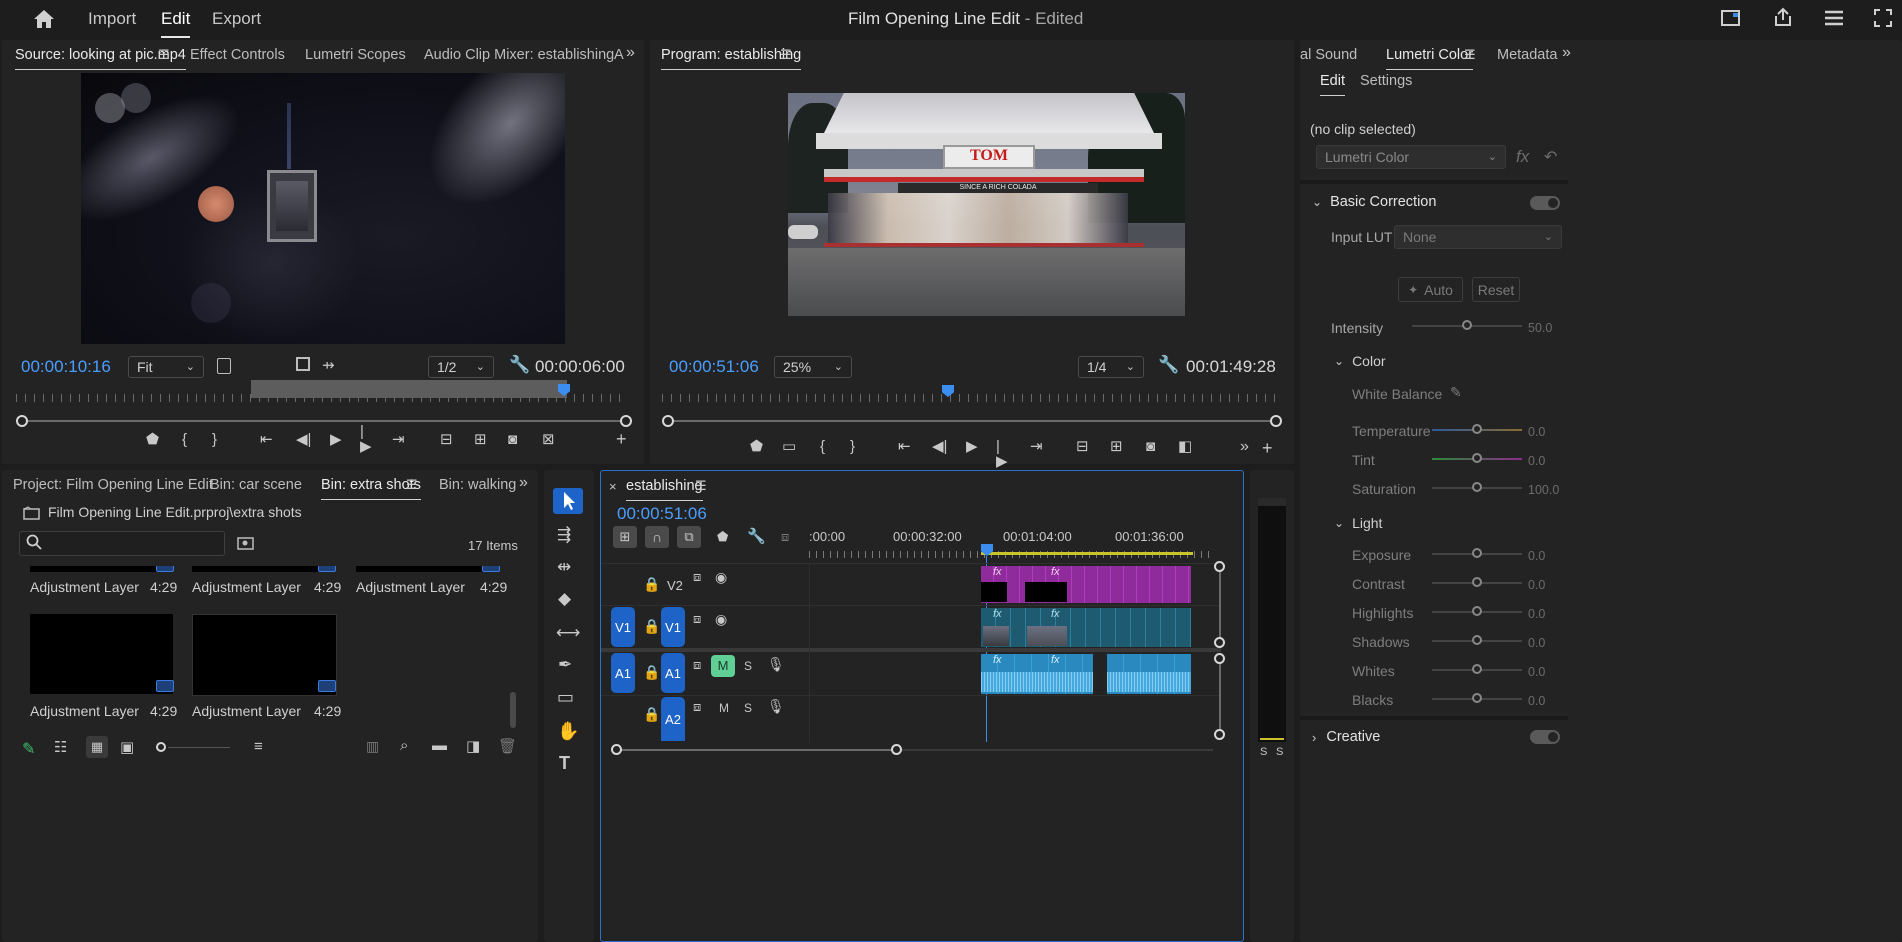 The height and width of the screenshot is (942, 1902). What do you see at coordinates (1244, 447) in the screenshot?
I see `more-controls-icon: »` at bounding box center [1244, 447].